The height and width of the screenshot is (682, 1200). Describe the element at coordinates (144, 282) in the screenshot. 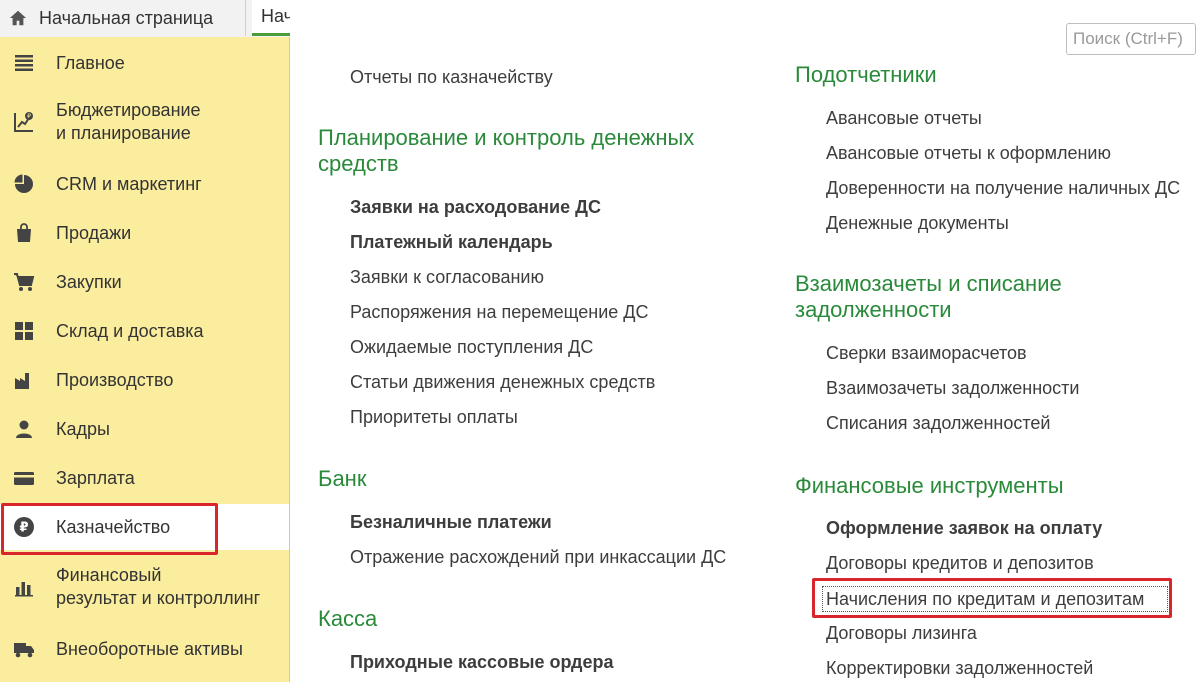

I see `sidebar-item-purchases: Закупки` at that location.